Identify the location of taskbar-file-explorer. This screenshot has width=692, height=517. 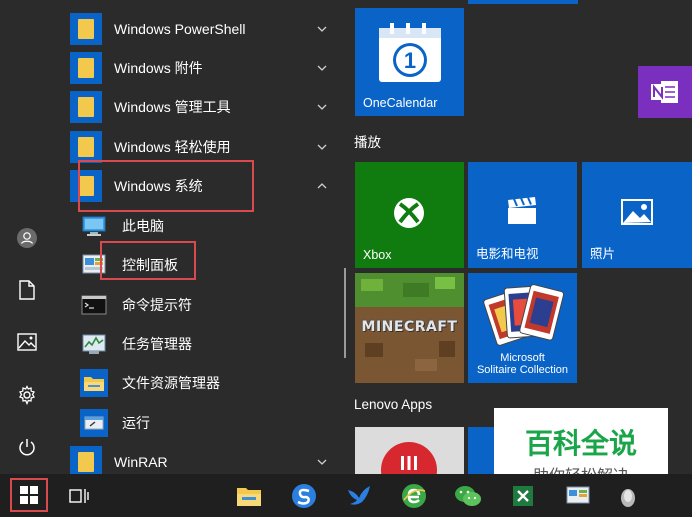
(249, 496).